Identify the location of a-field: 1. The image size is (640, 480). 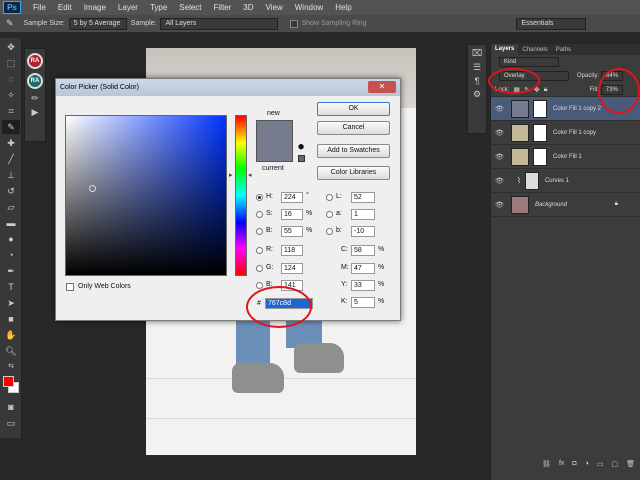
(363, 214).